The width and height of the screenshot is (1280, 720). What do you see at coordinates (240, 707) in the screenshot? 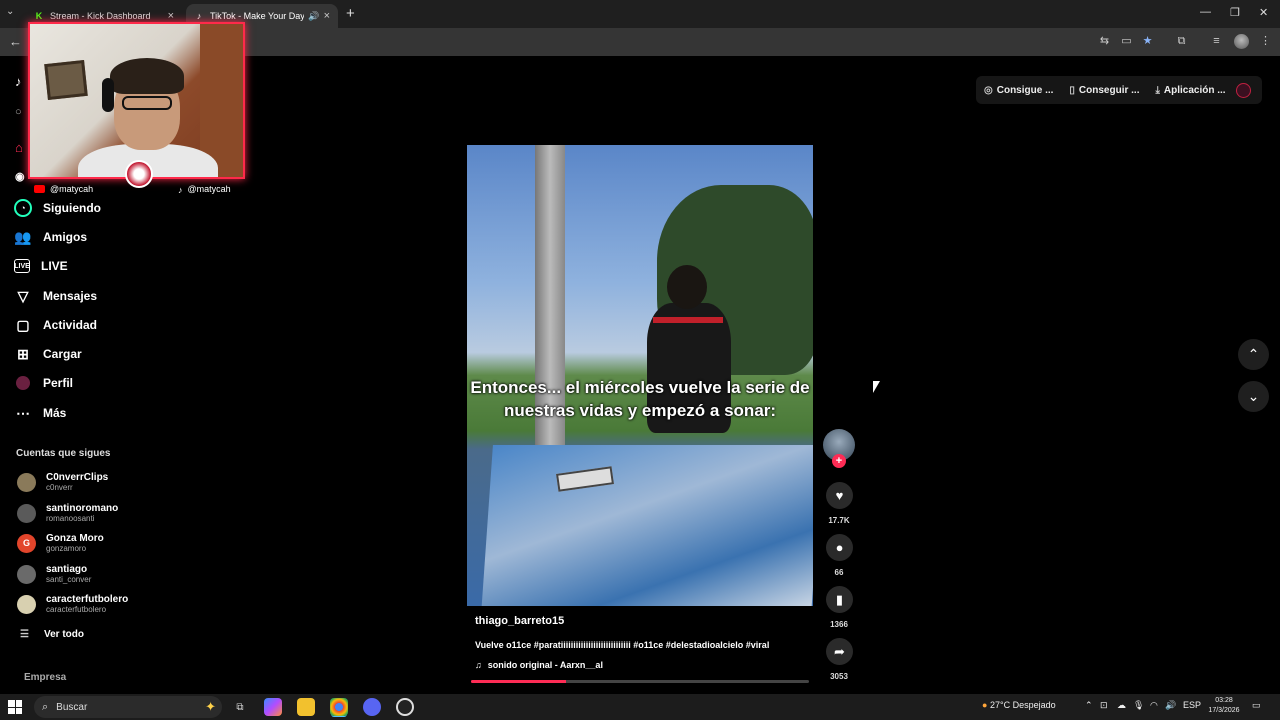
I see `task-view-icon: ⧉` at bounding box center [240, 707].